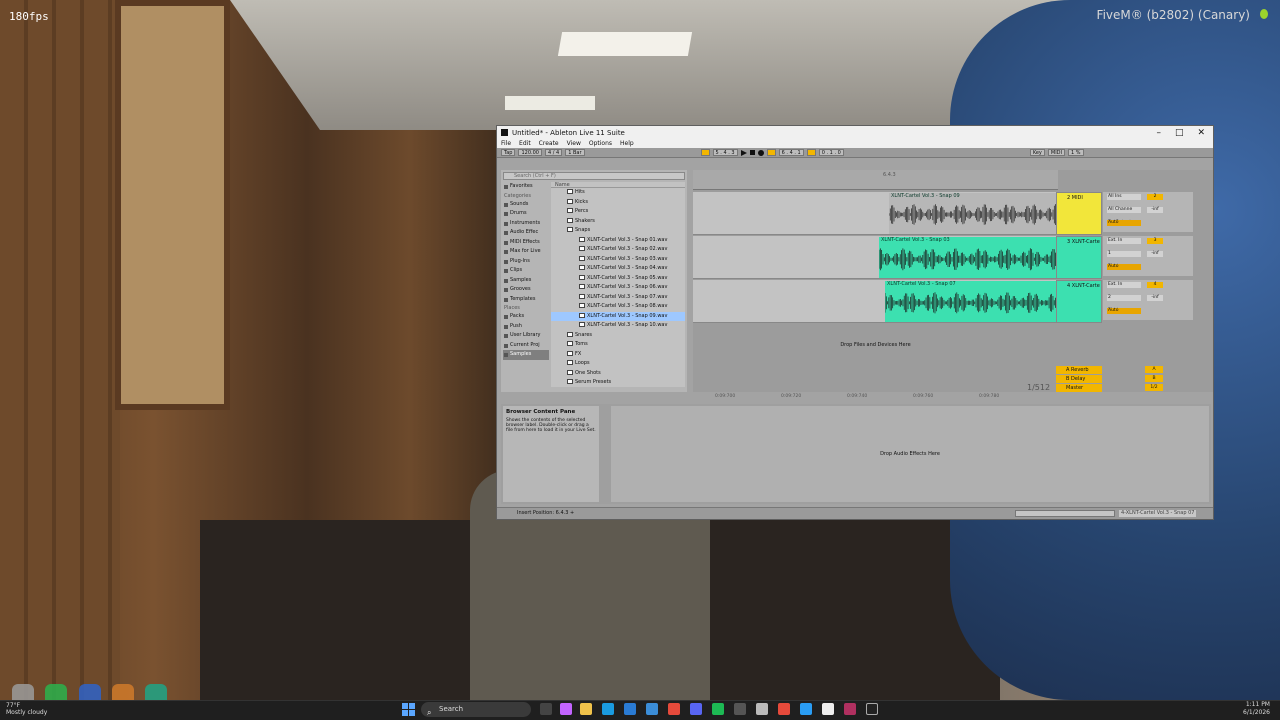 This screenshot has height=720, width=1280. I want to click on audio-clip: XLNT-Cartel Vol.3 - Snap 09, so click(972, 213).